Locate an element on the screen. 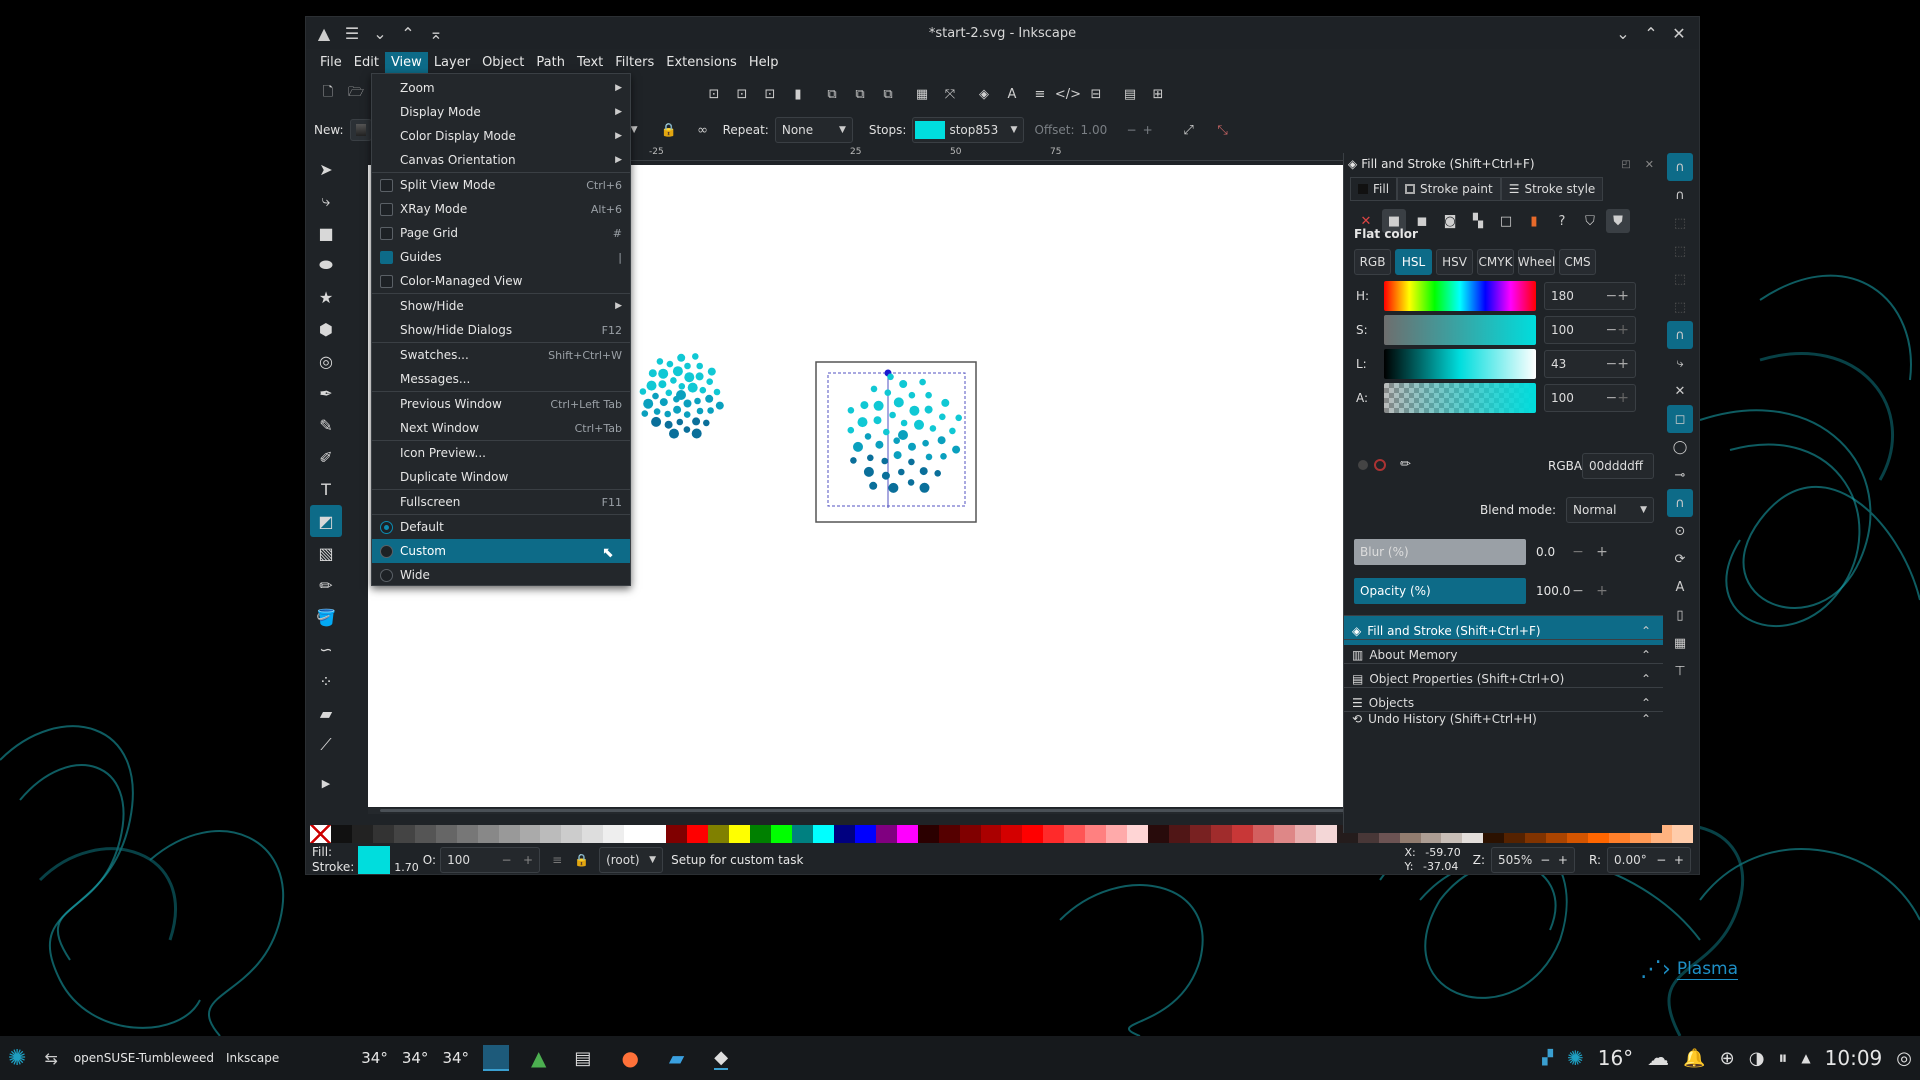 The width and height of the screenshot is (1920, 1080). layer-select: (root) ▼ is located at coordinates (631, 860).